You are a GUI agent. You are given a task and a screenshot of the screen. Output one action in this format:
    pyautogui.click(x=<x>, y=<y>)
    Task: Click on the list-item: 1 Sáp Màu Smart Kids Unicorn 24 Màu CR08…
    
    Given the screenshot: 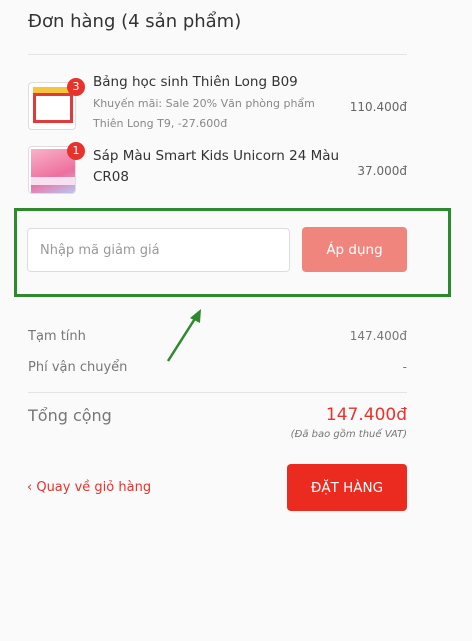 What is the action you would take?
    pyautogui.click(x=217, y=170)
    